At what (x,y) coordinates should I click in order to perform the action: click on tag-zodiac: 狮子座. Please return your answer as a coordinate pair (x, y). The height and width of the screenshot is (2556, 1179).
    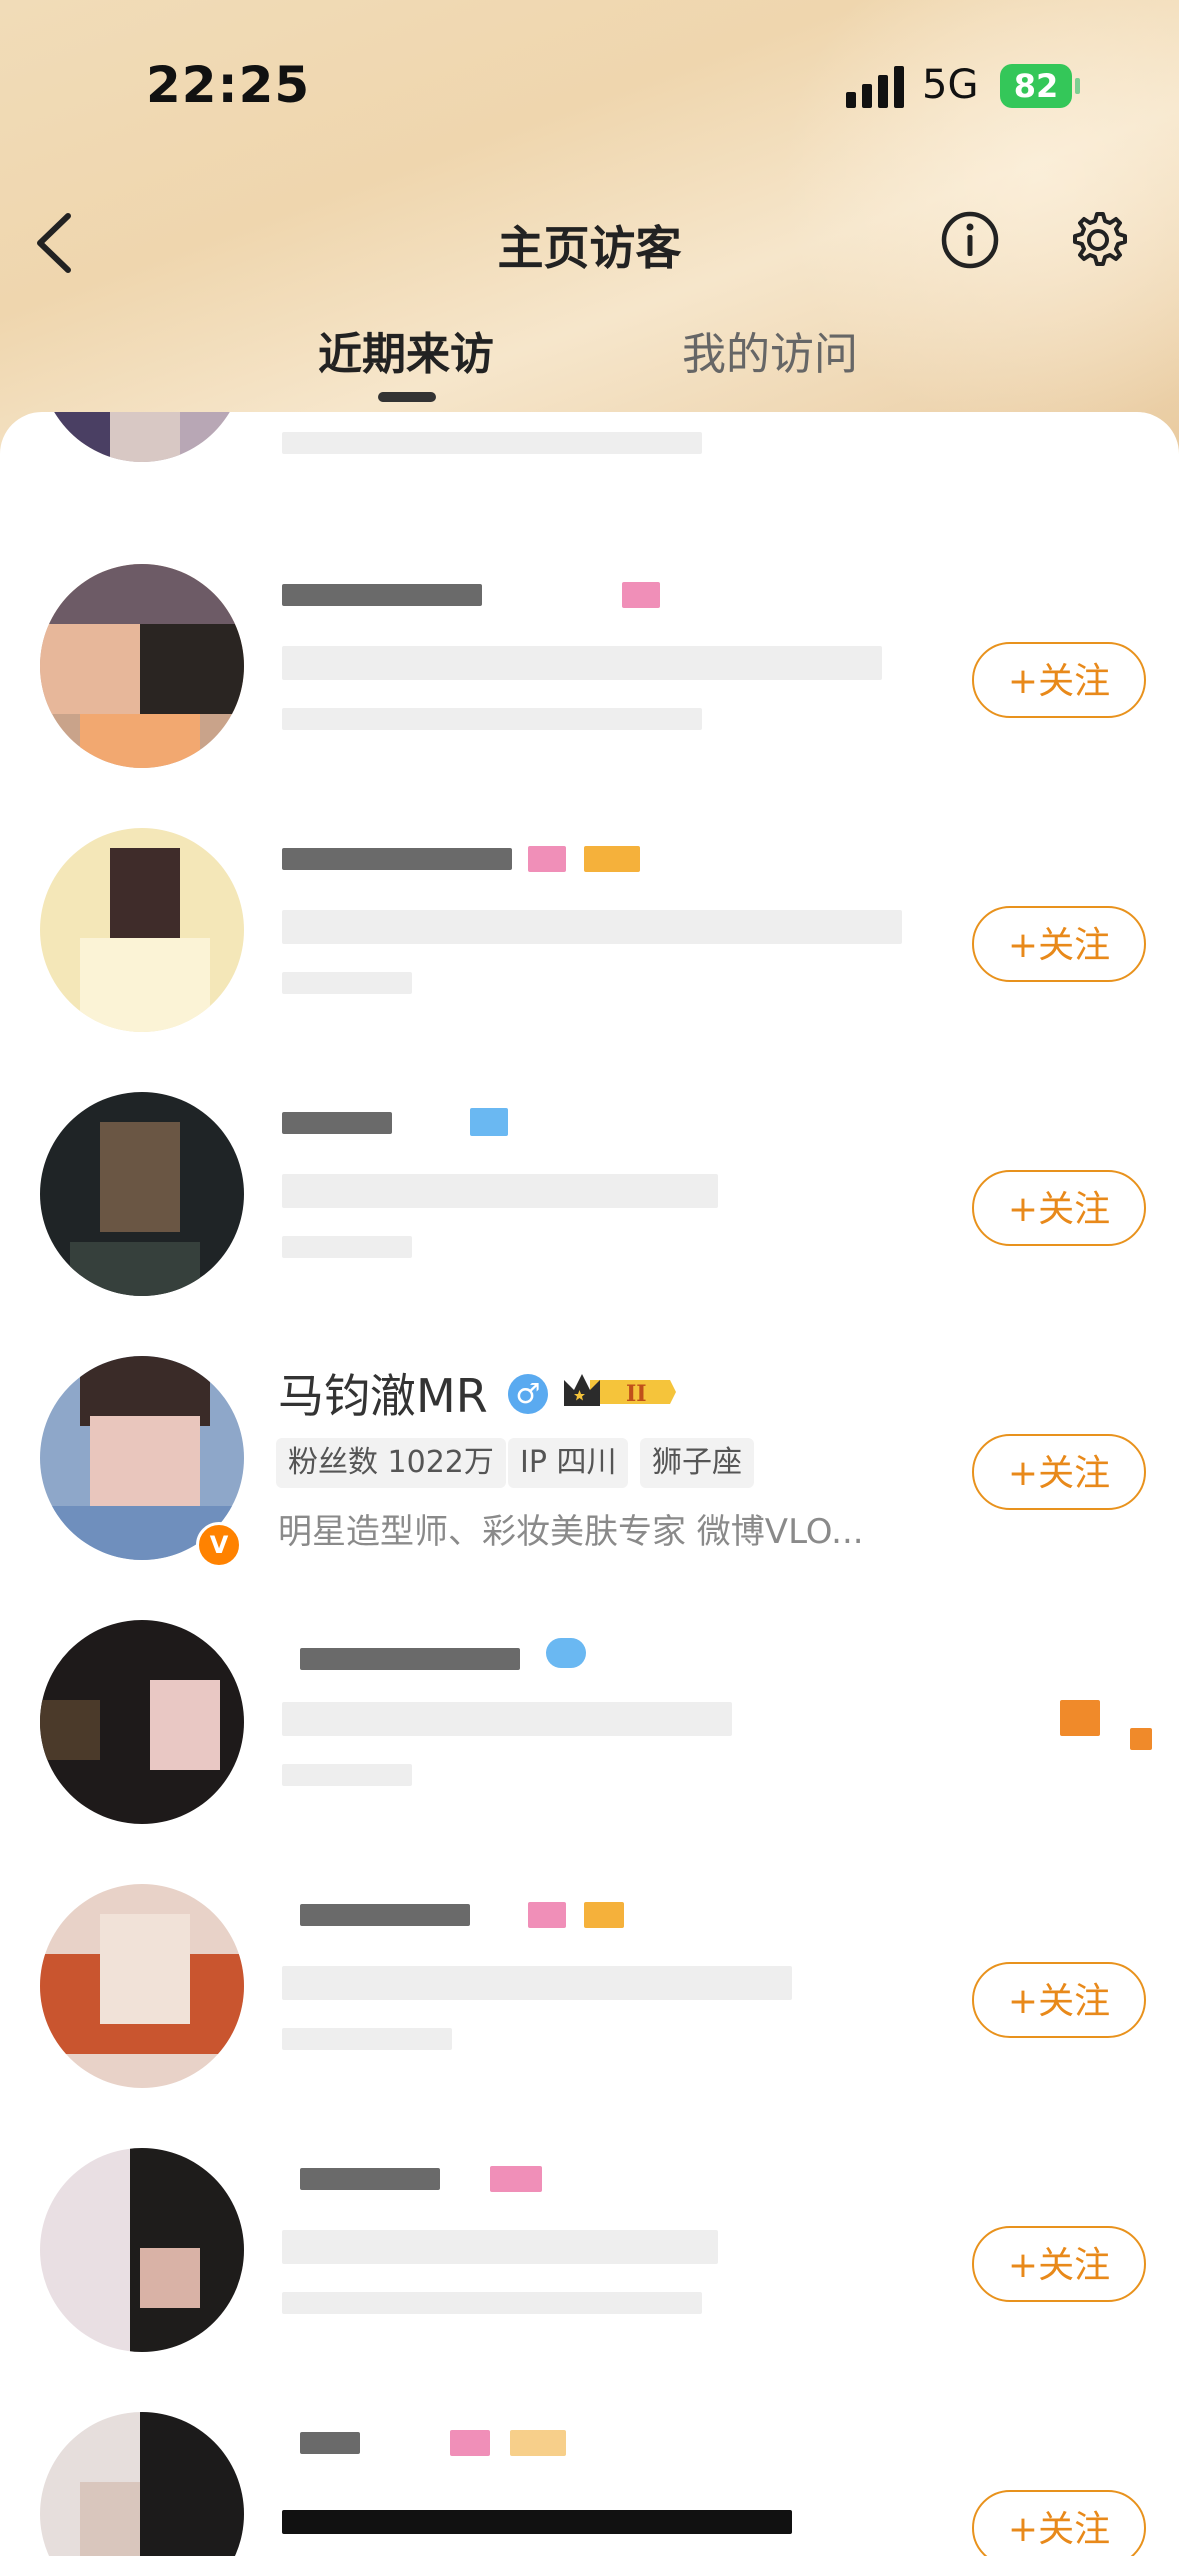
    Looking at the image, I should click on (697, 1463).